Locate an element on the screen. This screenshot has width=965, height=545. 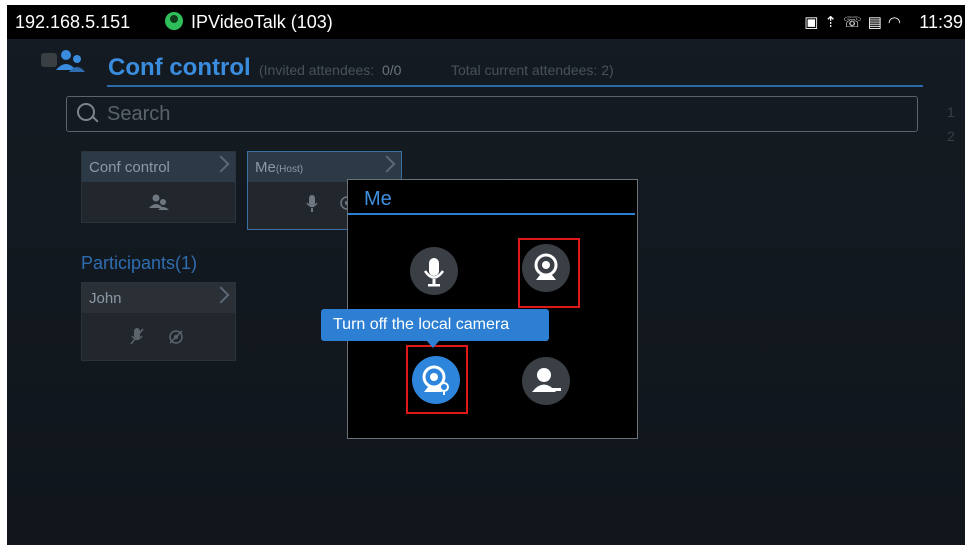
wifi-icon: ◠ is located at coordinates (897, 22).